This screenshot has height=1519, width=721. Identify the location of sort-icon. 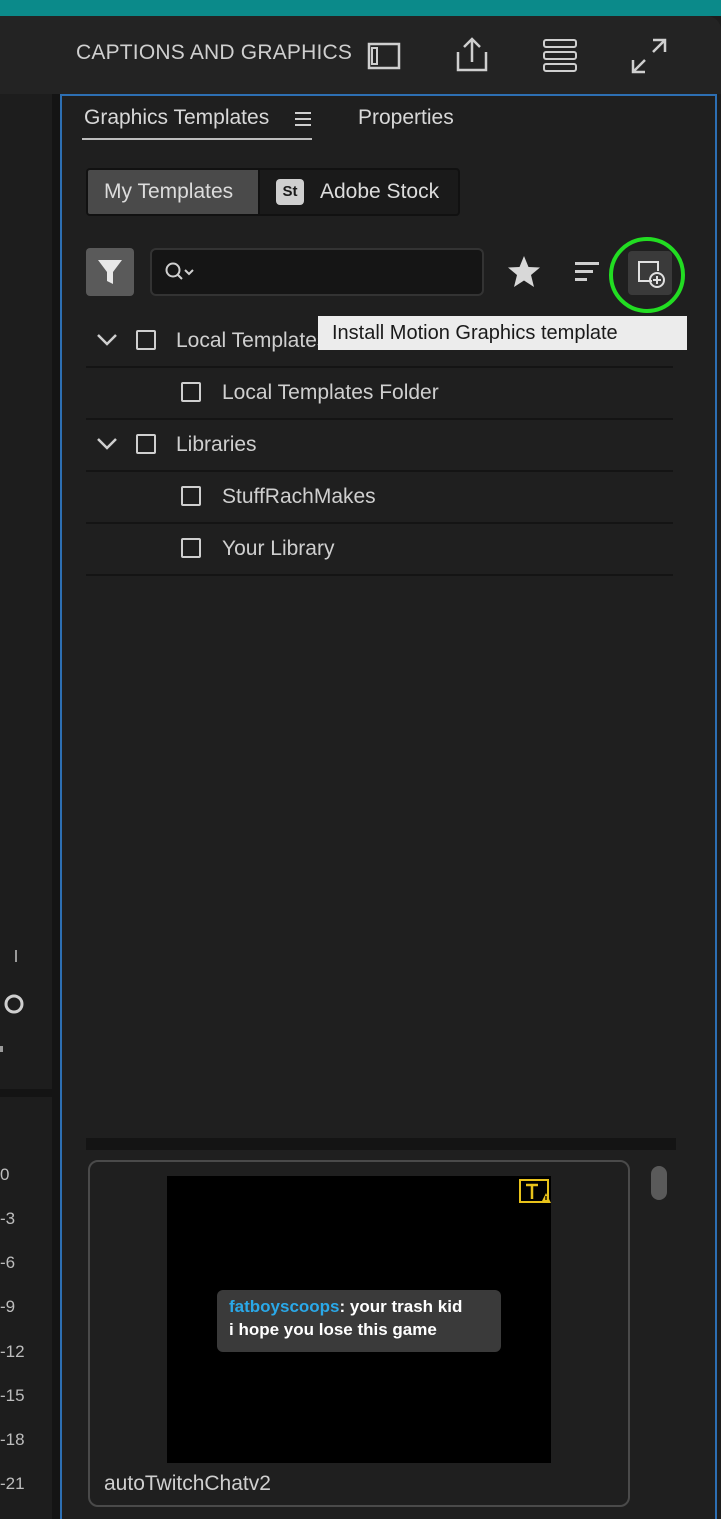
(587, 272).